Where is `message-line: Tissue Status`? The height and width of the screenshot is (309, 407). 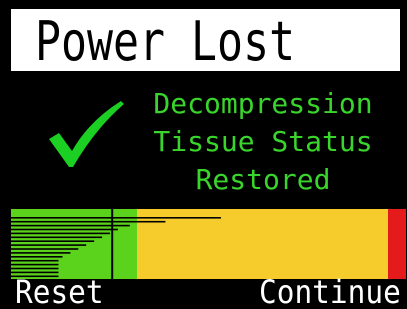
message-line: Tissue Status is located at coordinates (263, 141).